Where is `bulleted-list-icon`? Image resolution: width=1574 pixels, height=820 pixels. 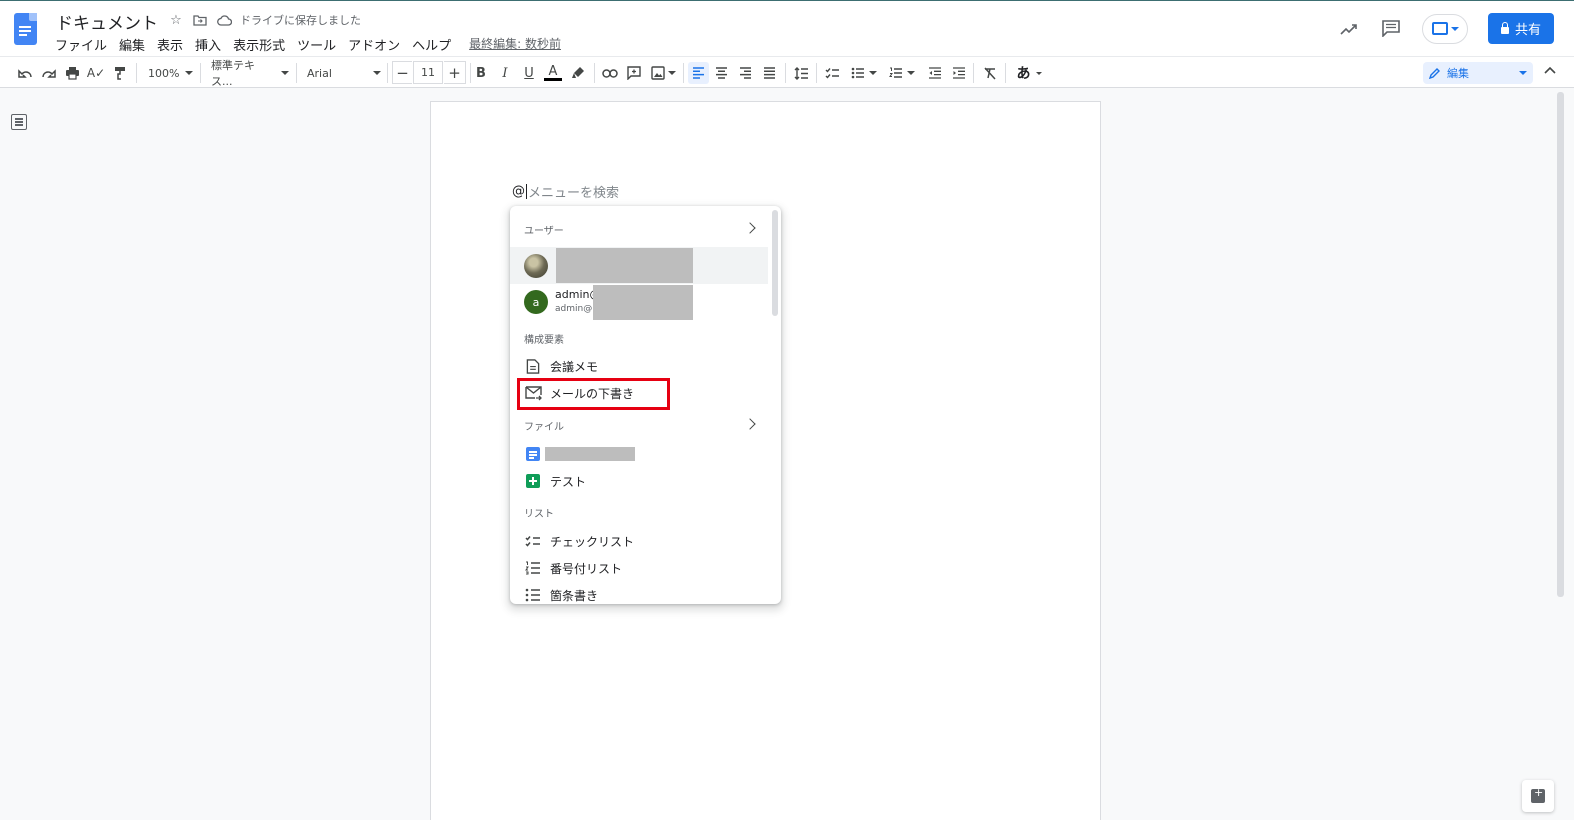
bulleted-list-icon is located at coordinates (533, 595).